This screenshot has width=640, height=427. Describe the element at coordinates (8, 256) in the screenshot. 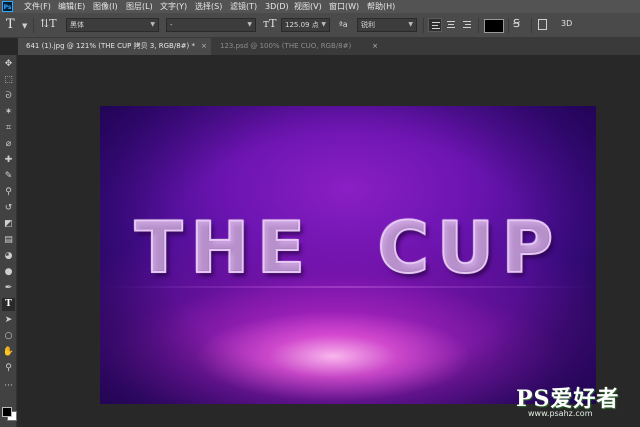

I see `blur-tool: ◕` at that location.